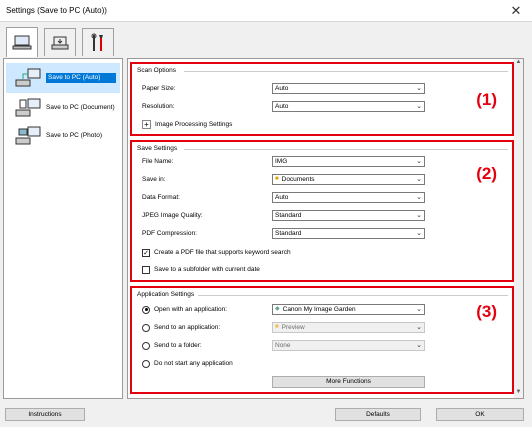 This screenshot has height=427, width=532. I want to click on sidebar-item-save-to-pc-document: Save to PC (Document), so click(63, 108).